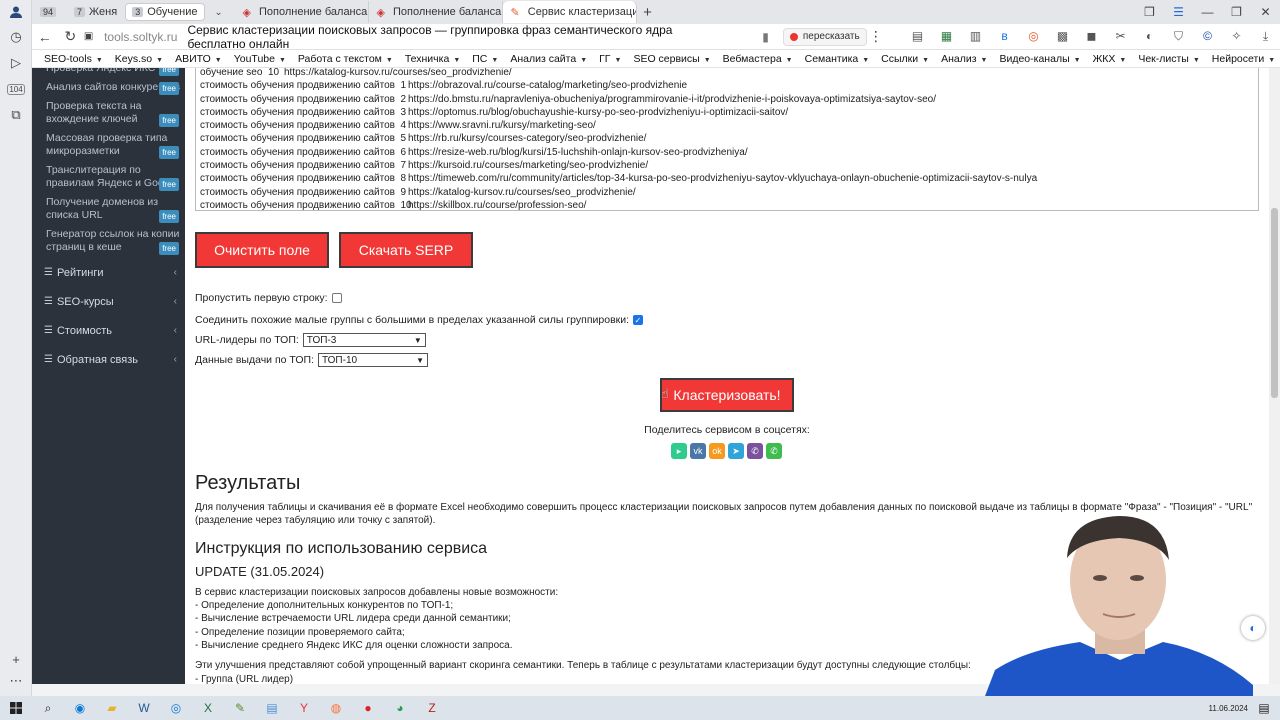 The image size is (1280, 720). What do you see at coordinates (917, 36) in the screenshot?
I see `extension-icon: ▤` at bounding box center [917, 36].